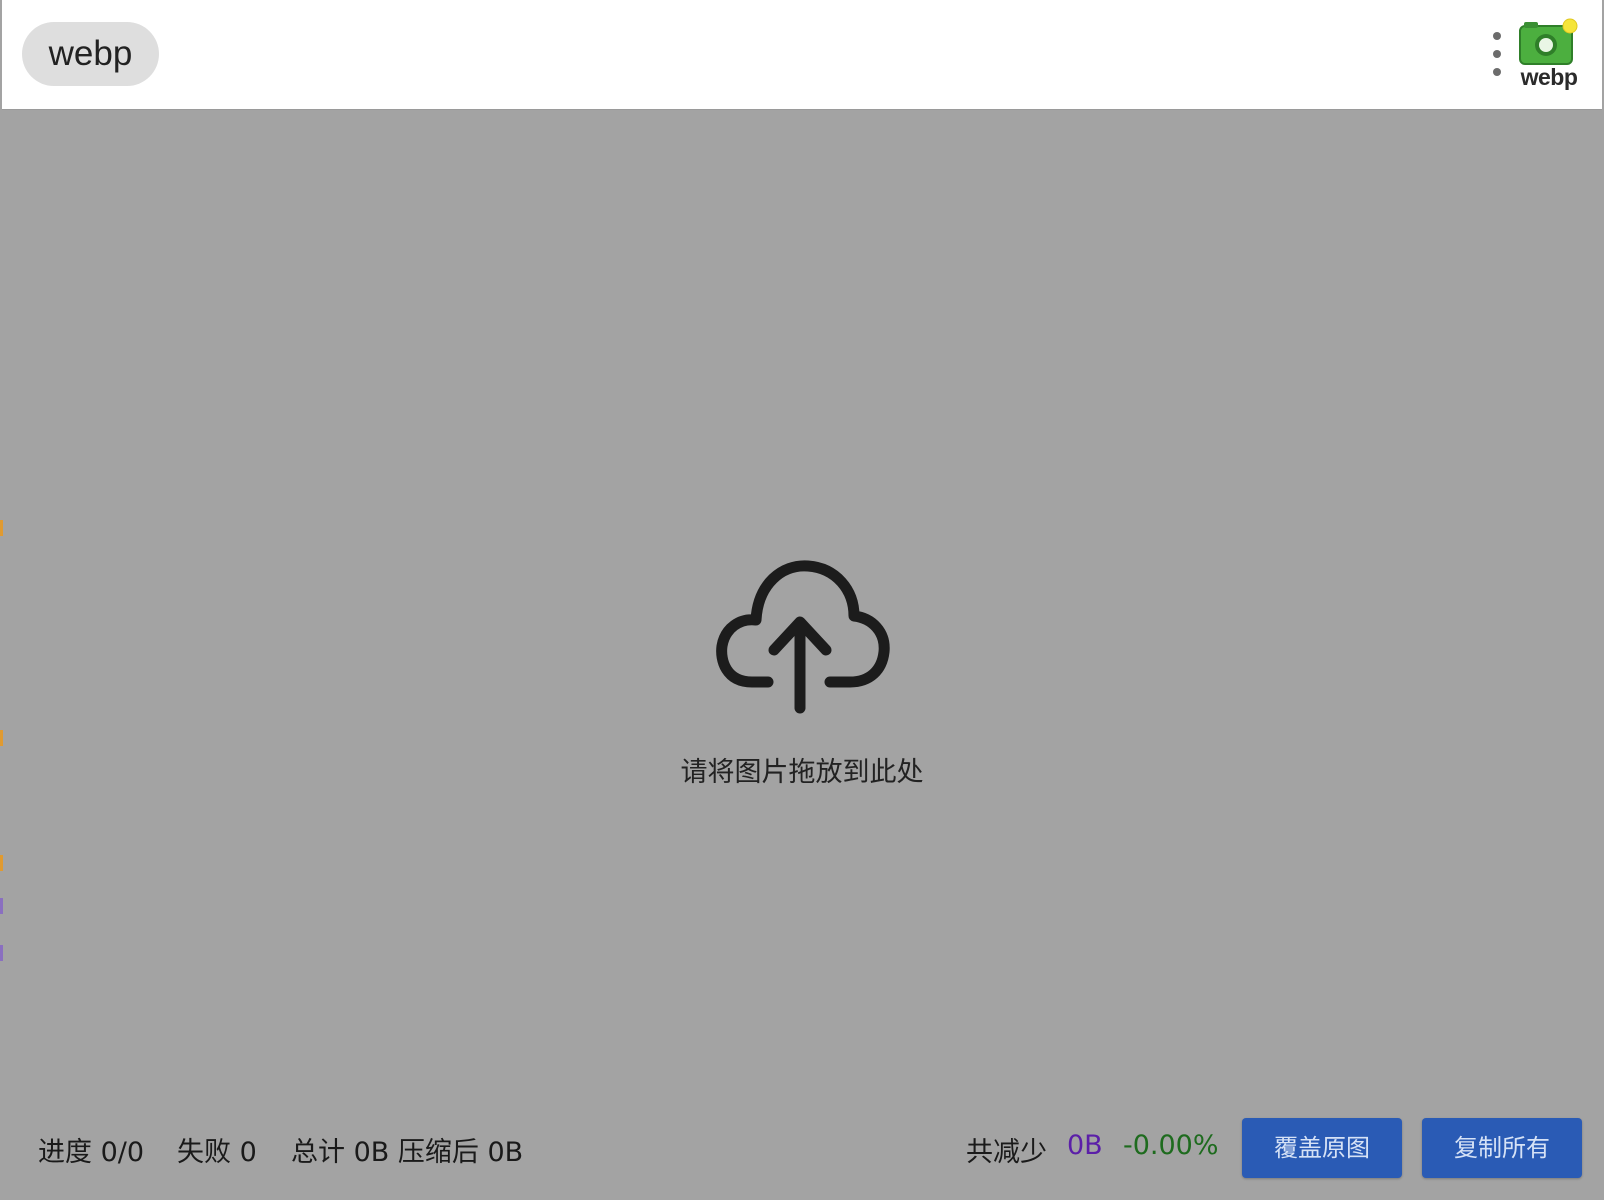  I want to click on saved-percent: -0.00%, so click(1171, 1145).